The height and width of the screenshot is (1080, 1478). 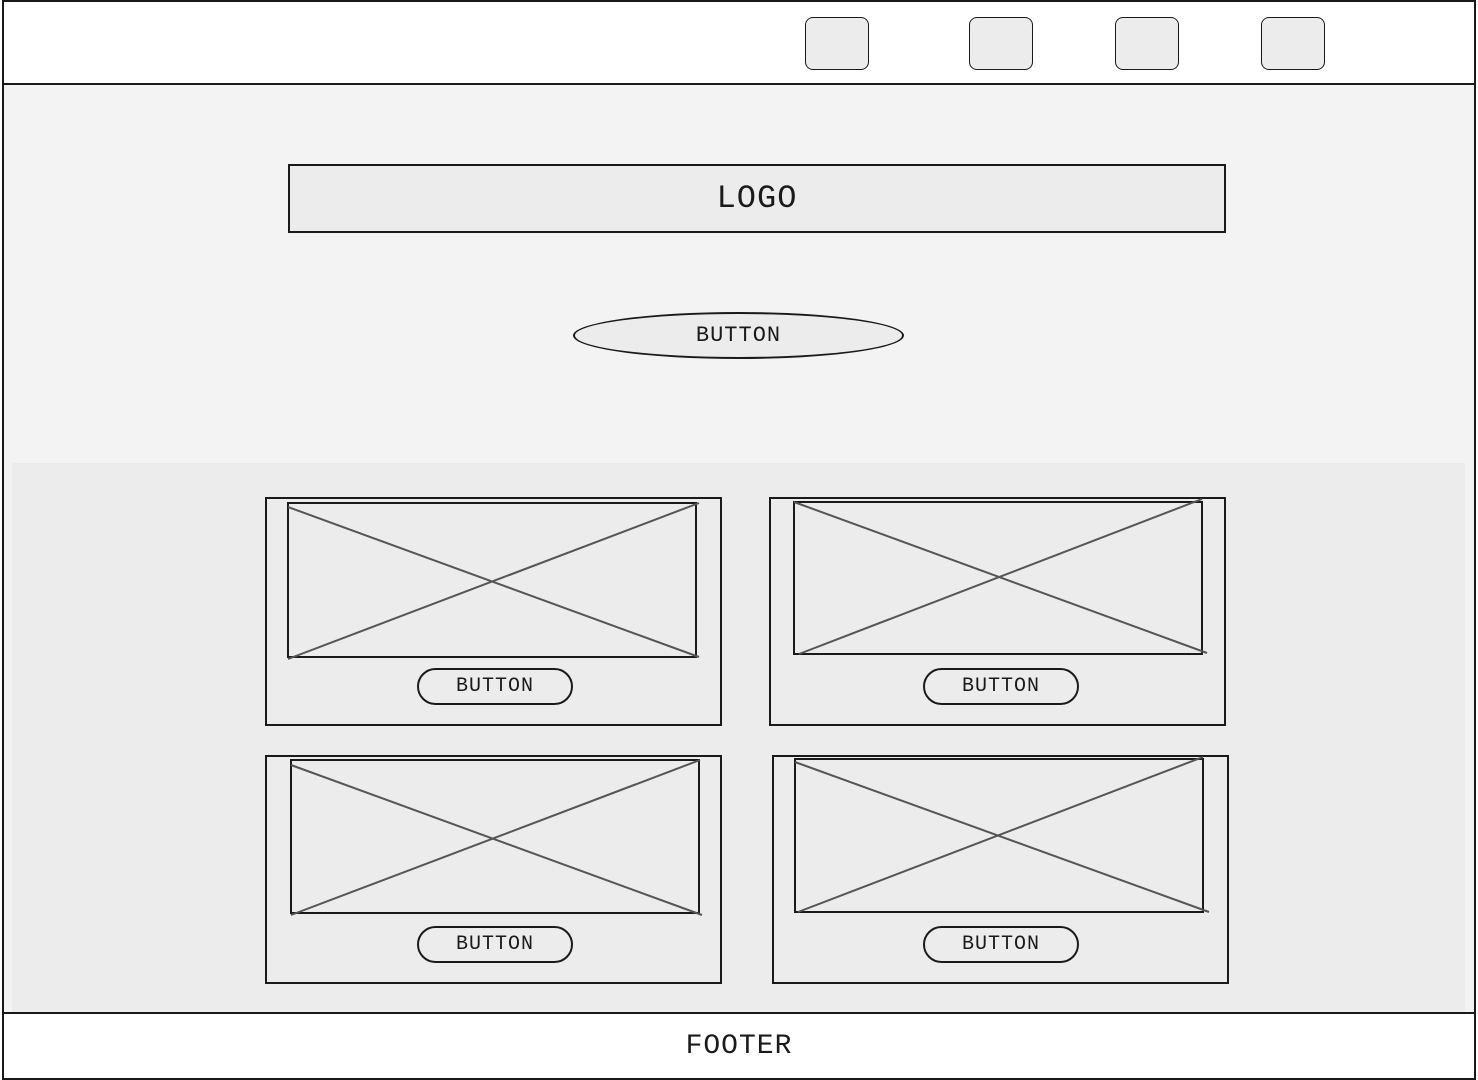 What do you see at coordinates (1001, 686) in the screenshot?
I see `card-2-button: BUTTON` at bounding box center [1001, 686].